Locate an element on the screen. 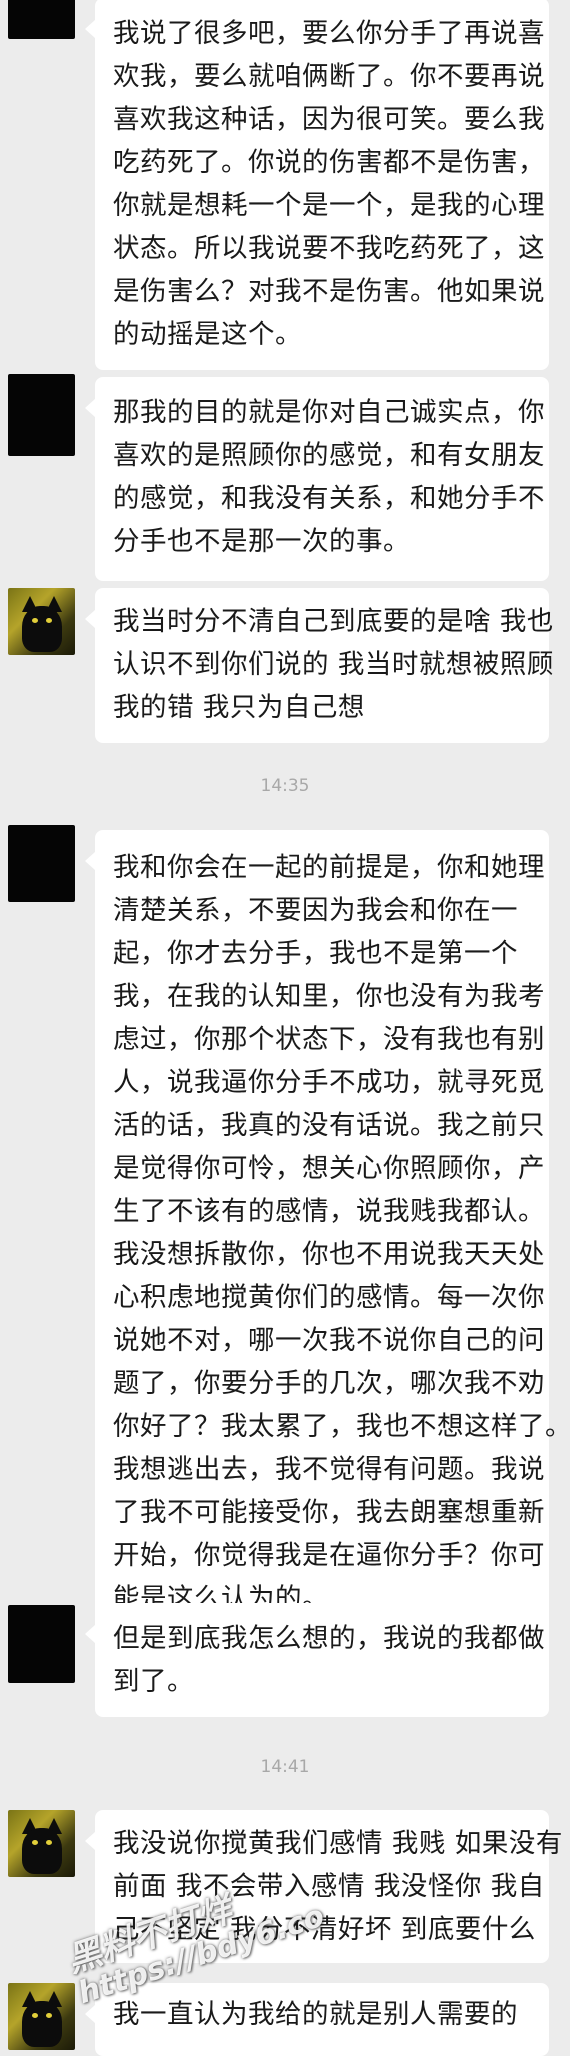  message-text-line: 吃药死了。你说的伤害都不是伤害， is located at coordinates (329, 162).